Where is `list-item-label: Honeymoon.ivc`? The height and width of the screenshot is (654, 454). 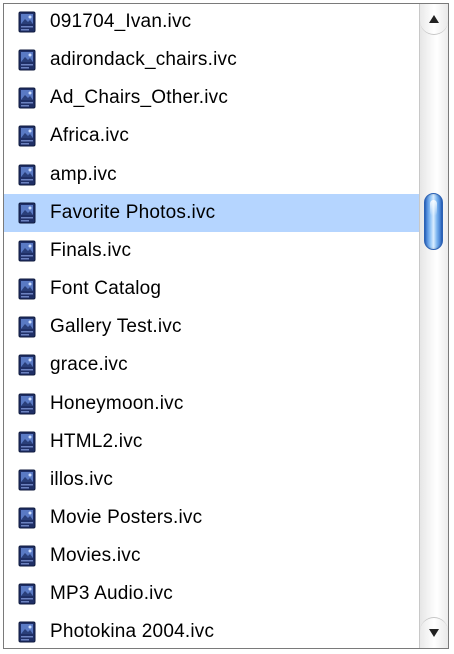 list-item-label: Honeymoon.ivc is located at coordinates (117, 403).